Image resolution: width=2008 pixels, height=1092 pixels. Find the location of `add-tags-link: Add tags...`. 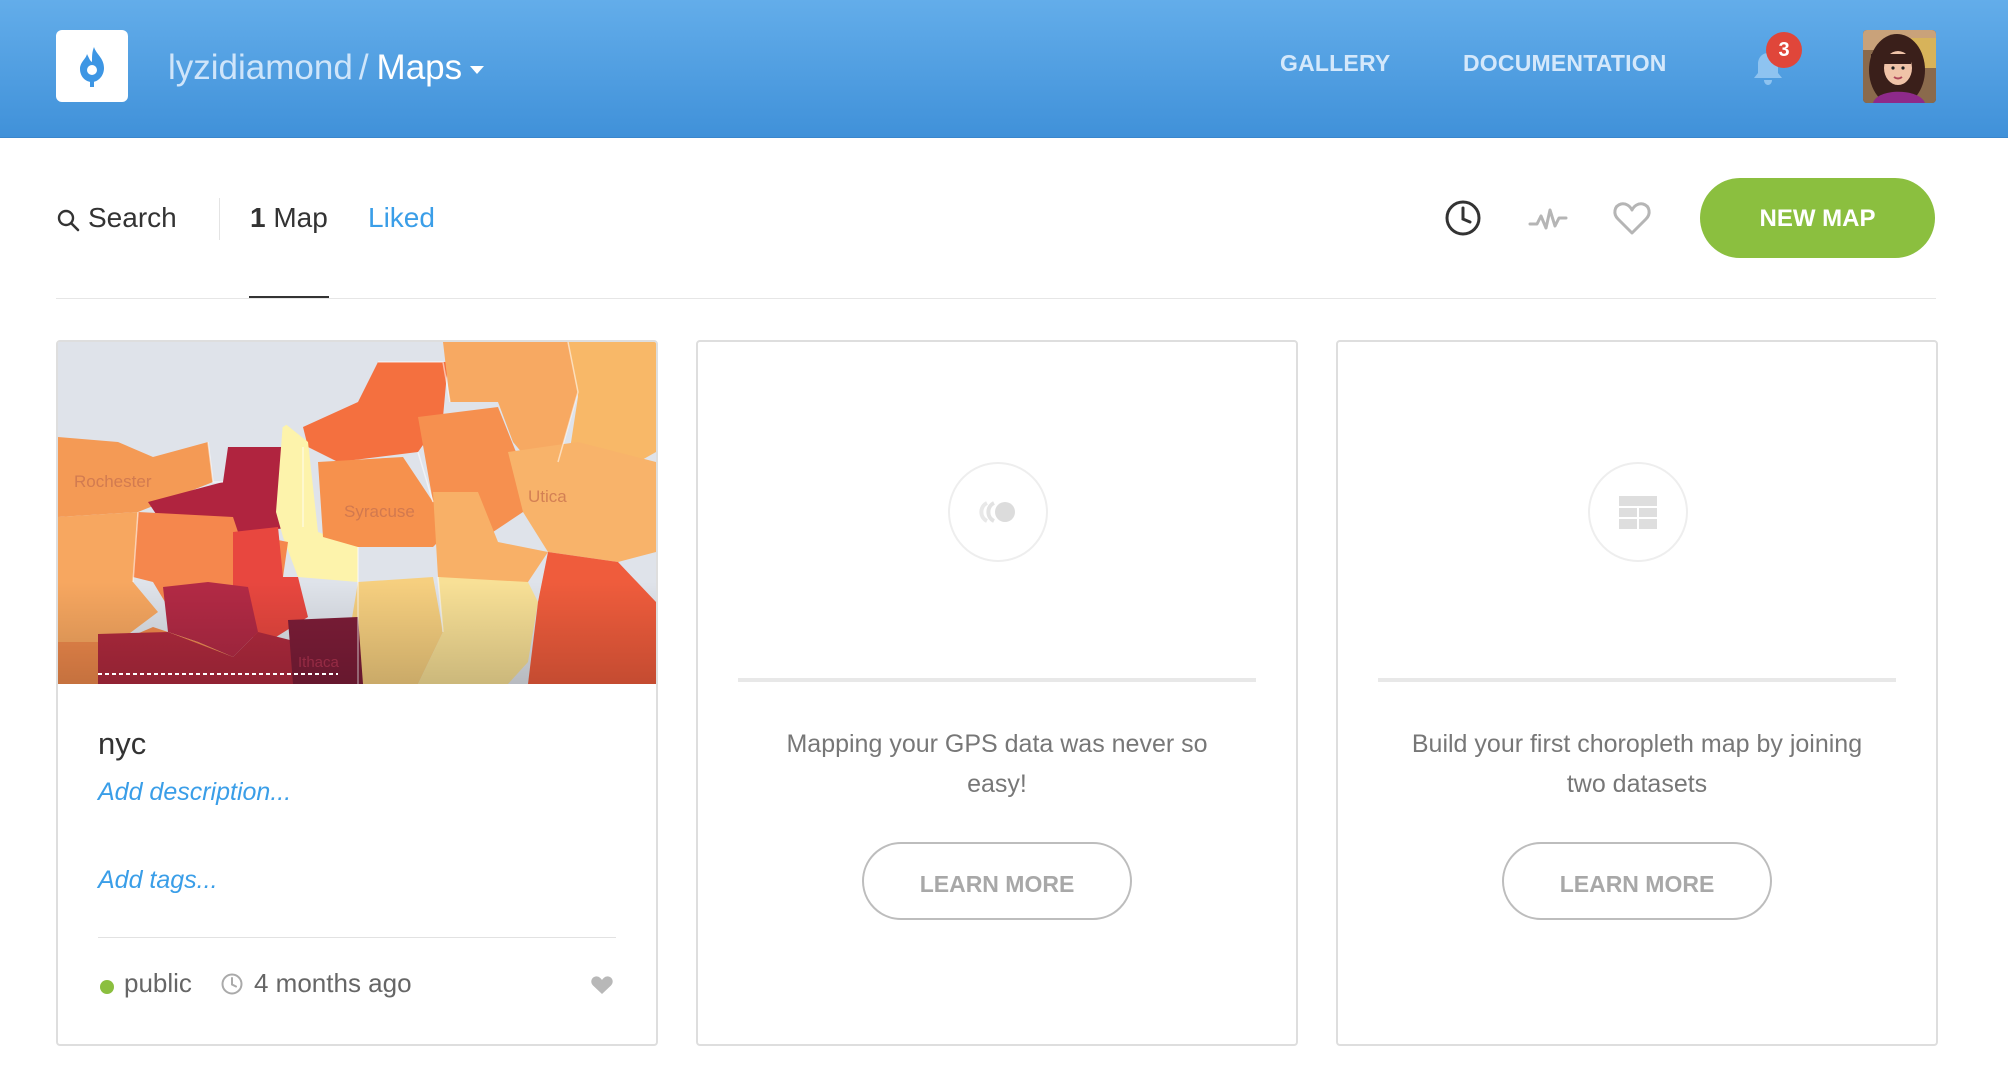

add-tags-link: Add tags... is located at coordinates (158, 880).